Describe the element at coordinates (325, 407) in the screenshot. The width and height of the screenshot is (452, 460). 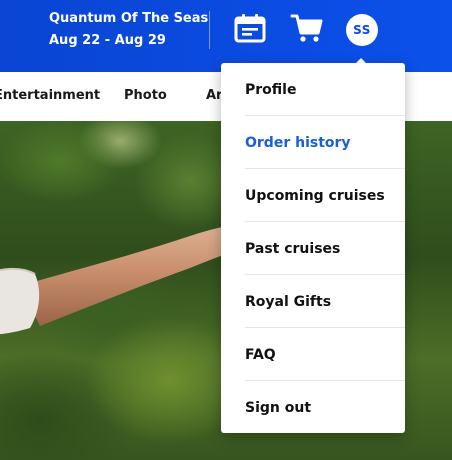
I see `menu-item-sign-out: Sign out` at that location.